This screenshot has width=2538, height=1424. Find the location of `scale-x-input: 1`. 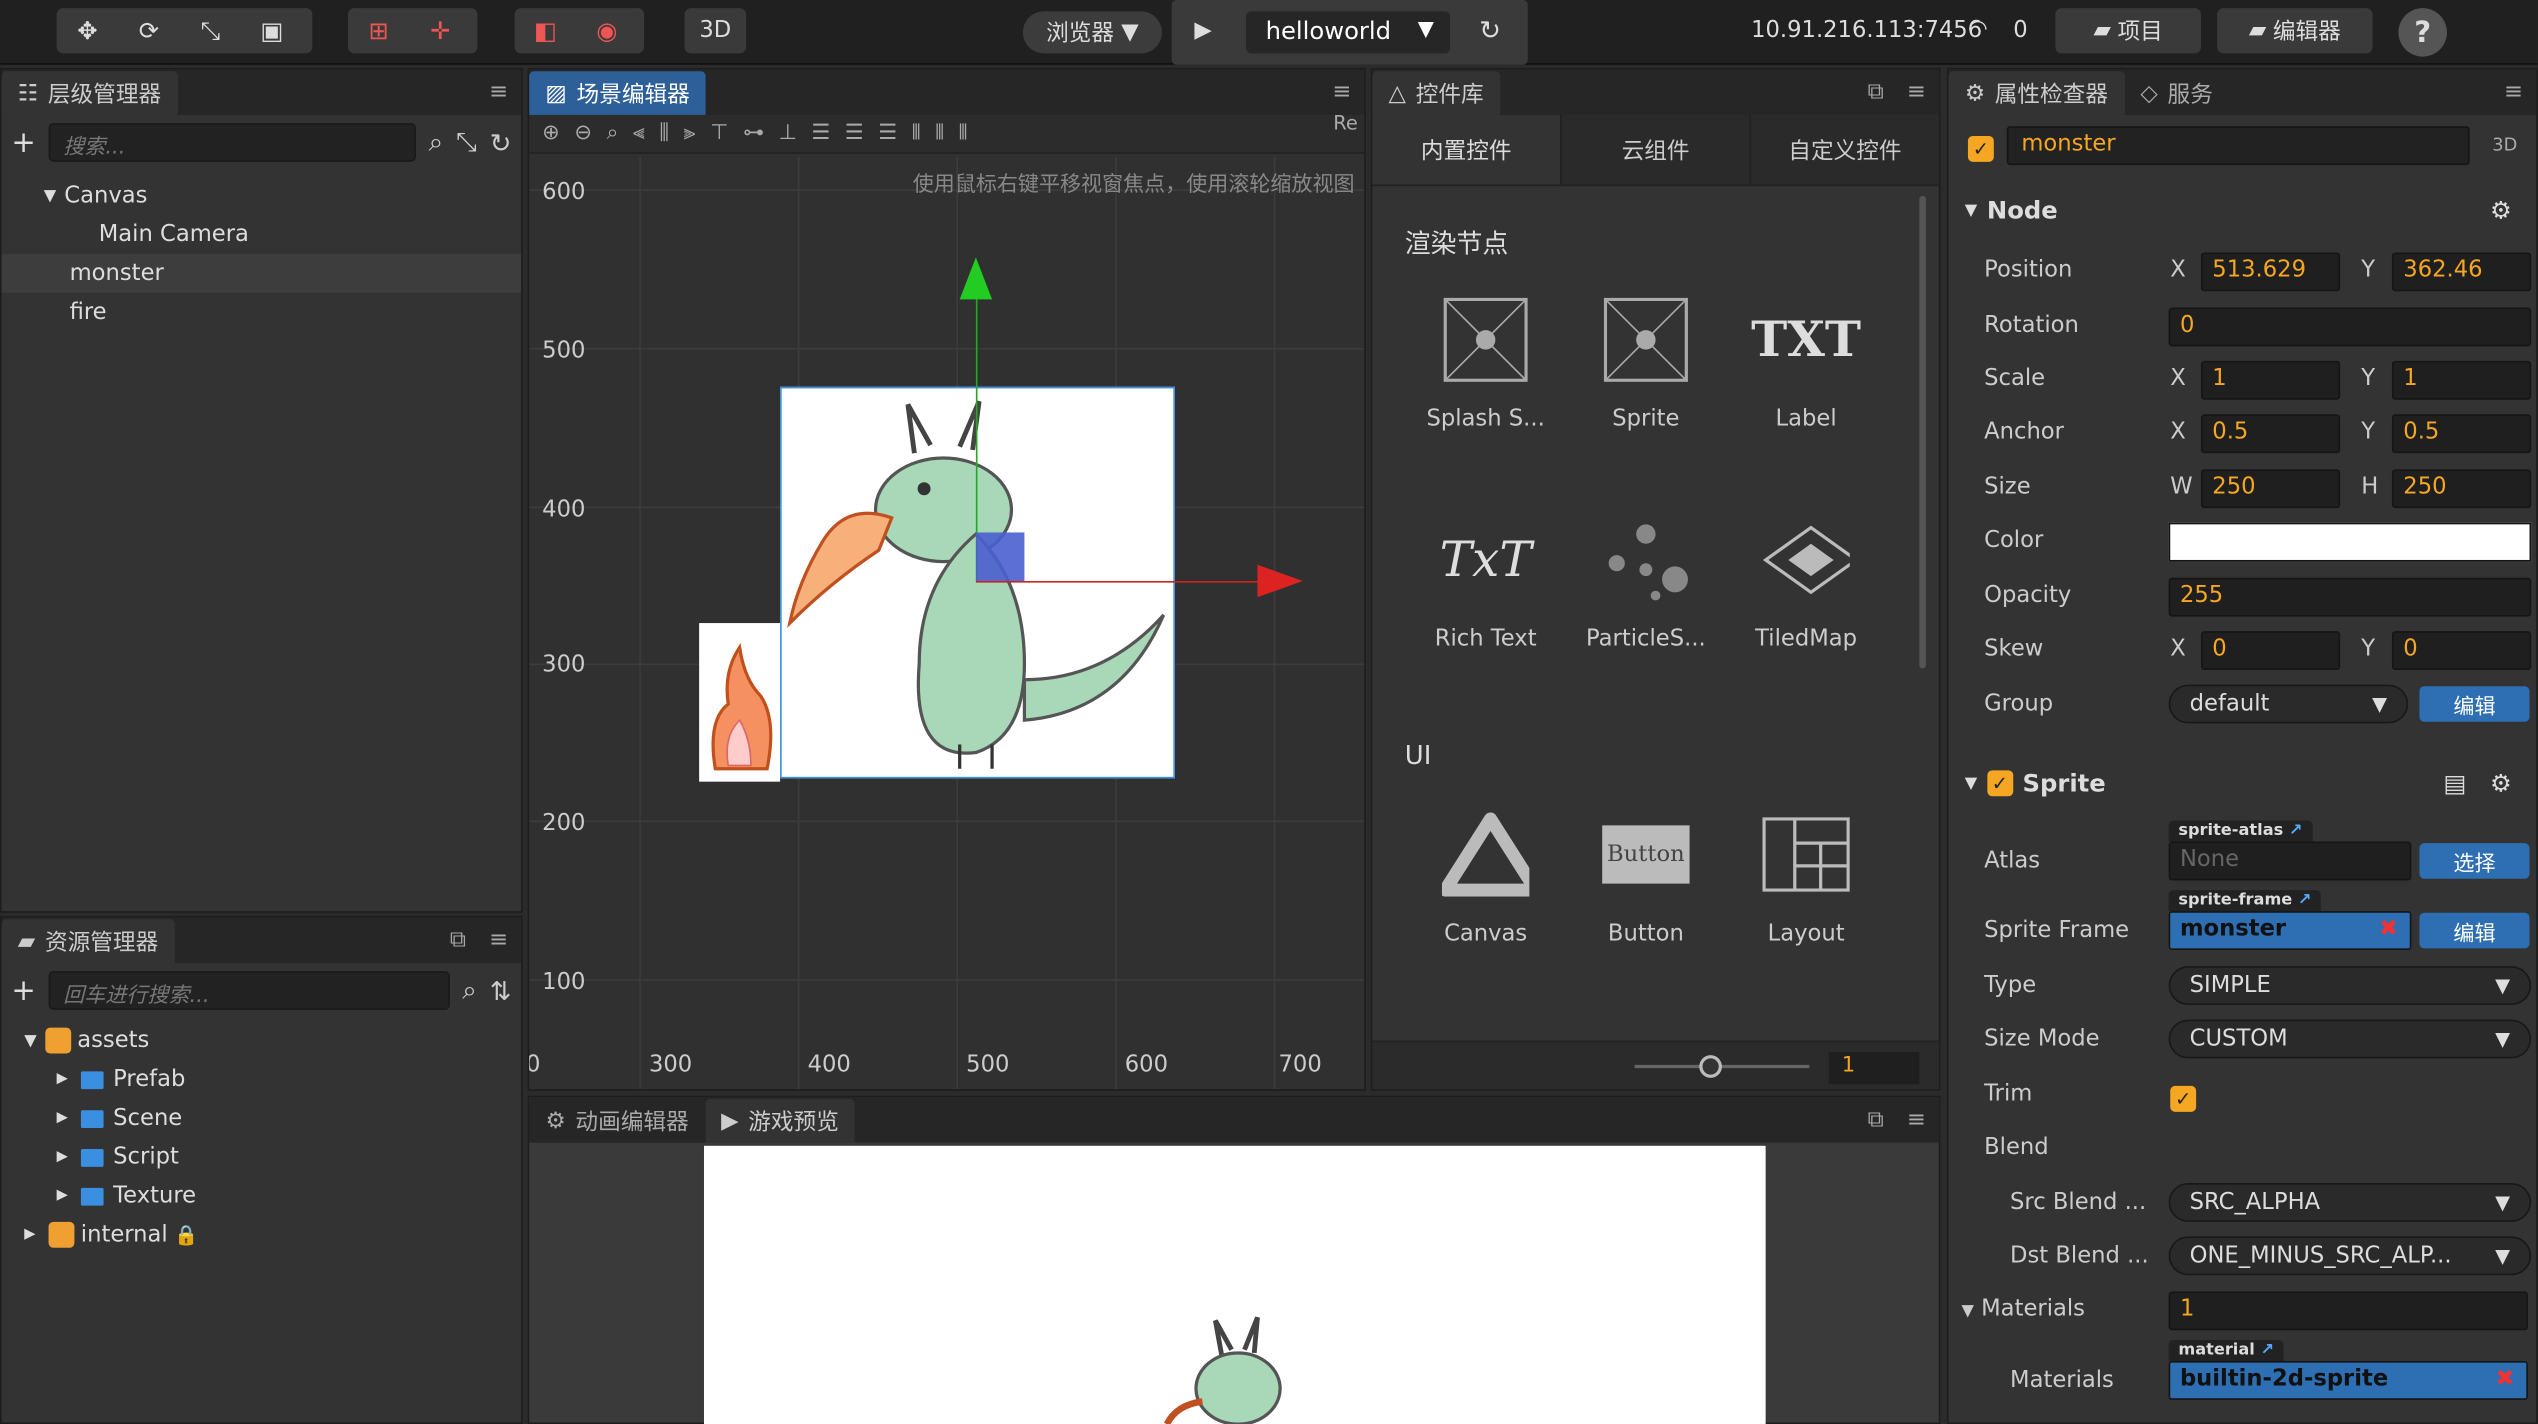

scale-x-input: 1 is located at coordinates (2270, 380).